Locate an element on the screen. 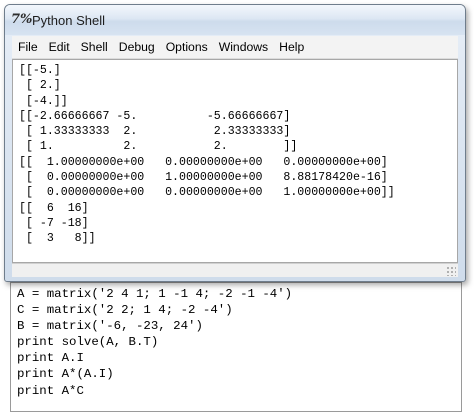  code-line: print A*C is located at coordinates (50, 390).